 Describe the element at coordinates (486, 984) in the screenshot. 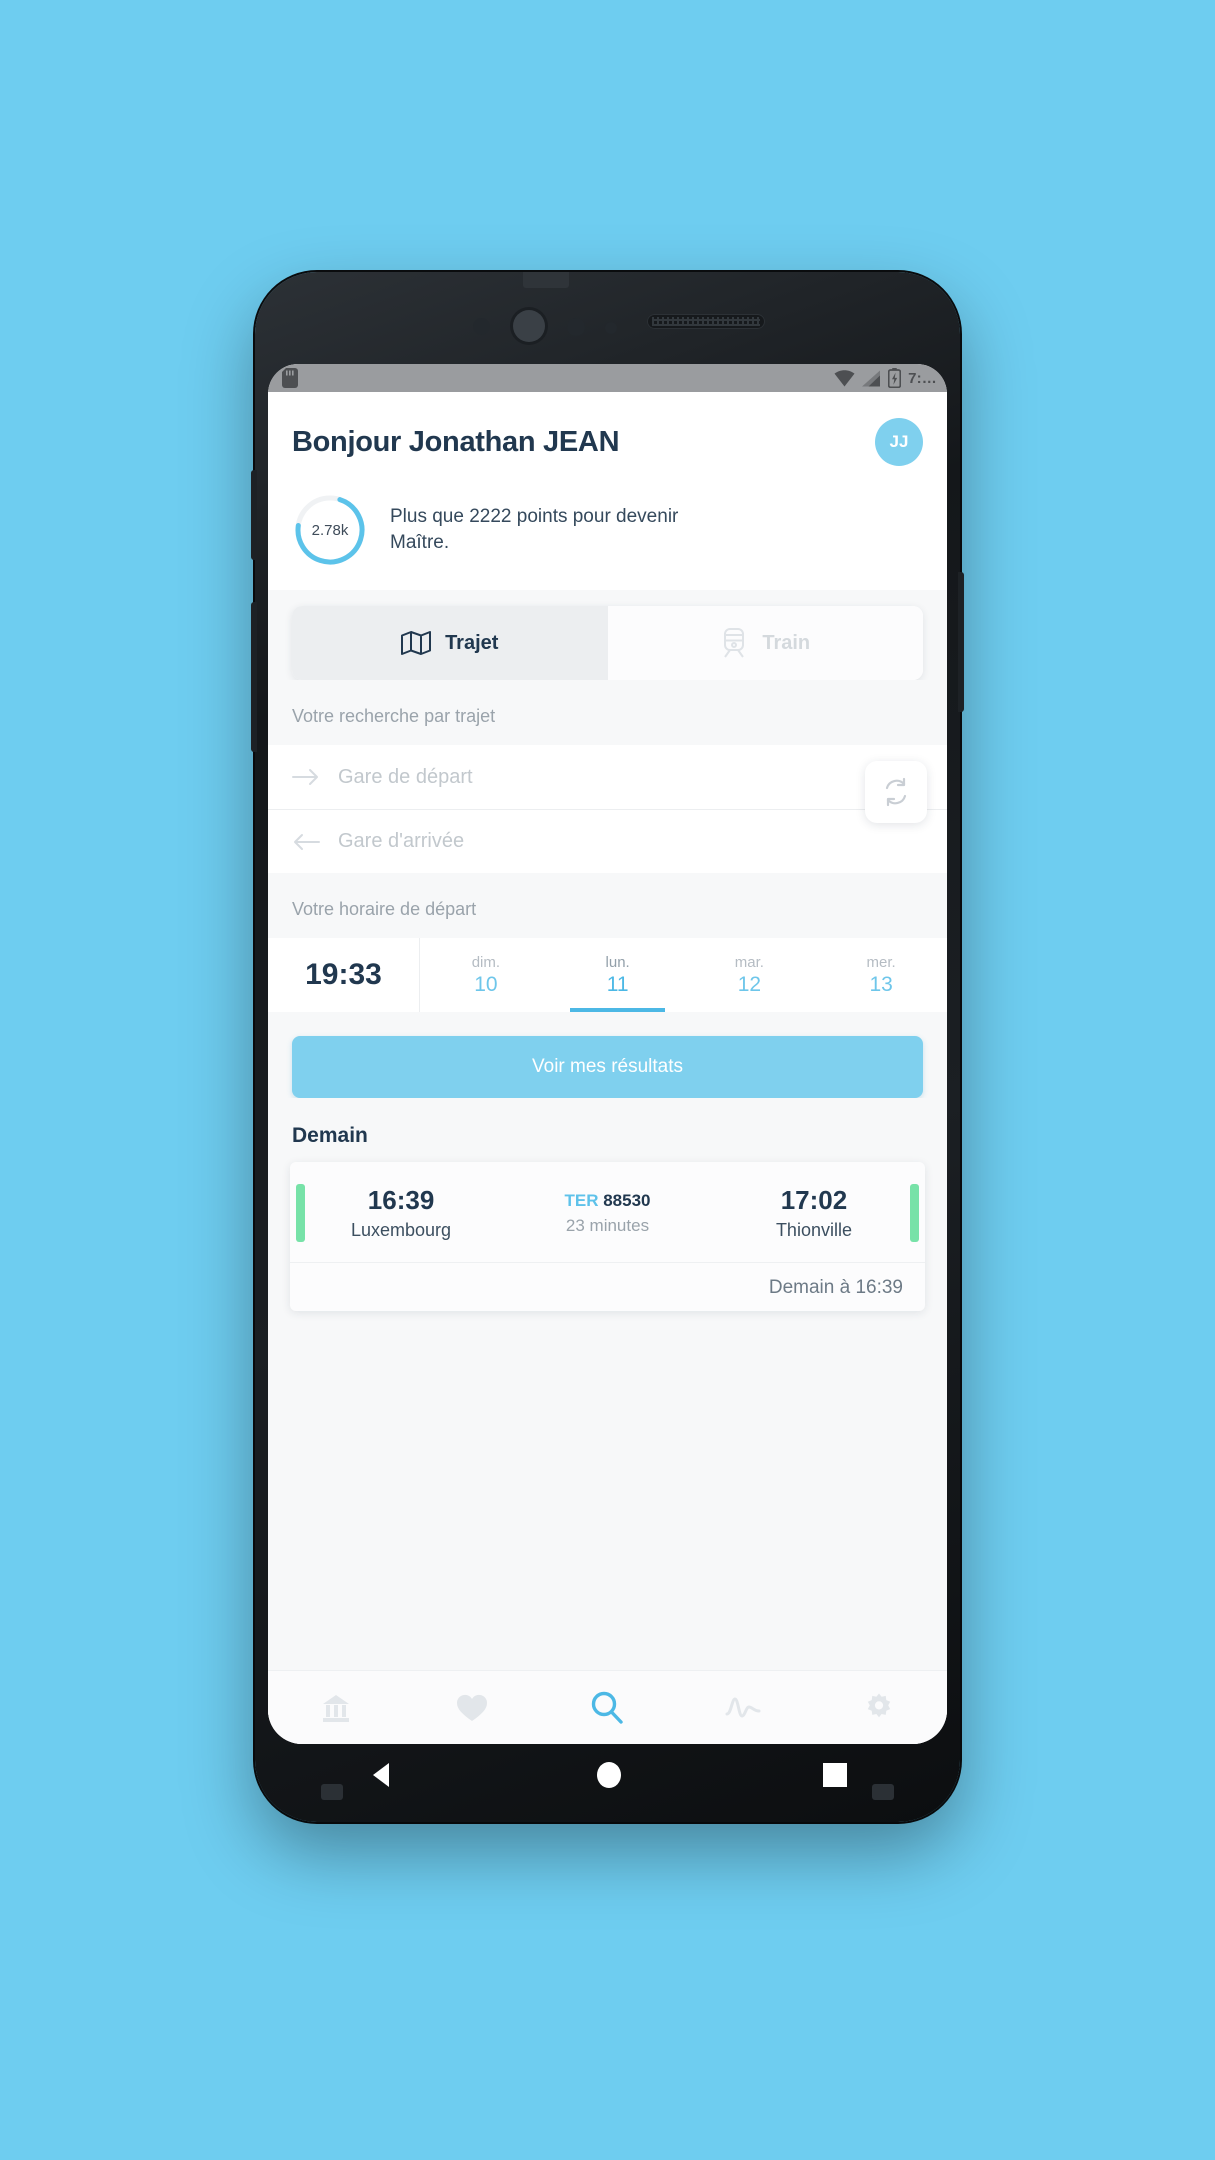

I see `date-num: 10` at that location.